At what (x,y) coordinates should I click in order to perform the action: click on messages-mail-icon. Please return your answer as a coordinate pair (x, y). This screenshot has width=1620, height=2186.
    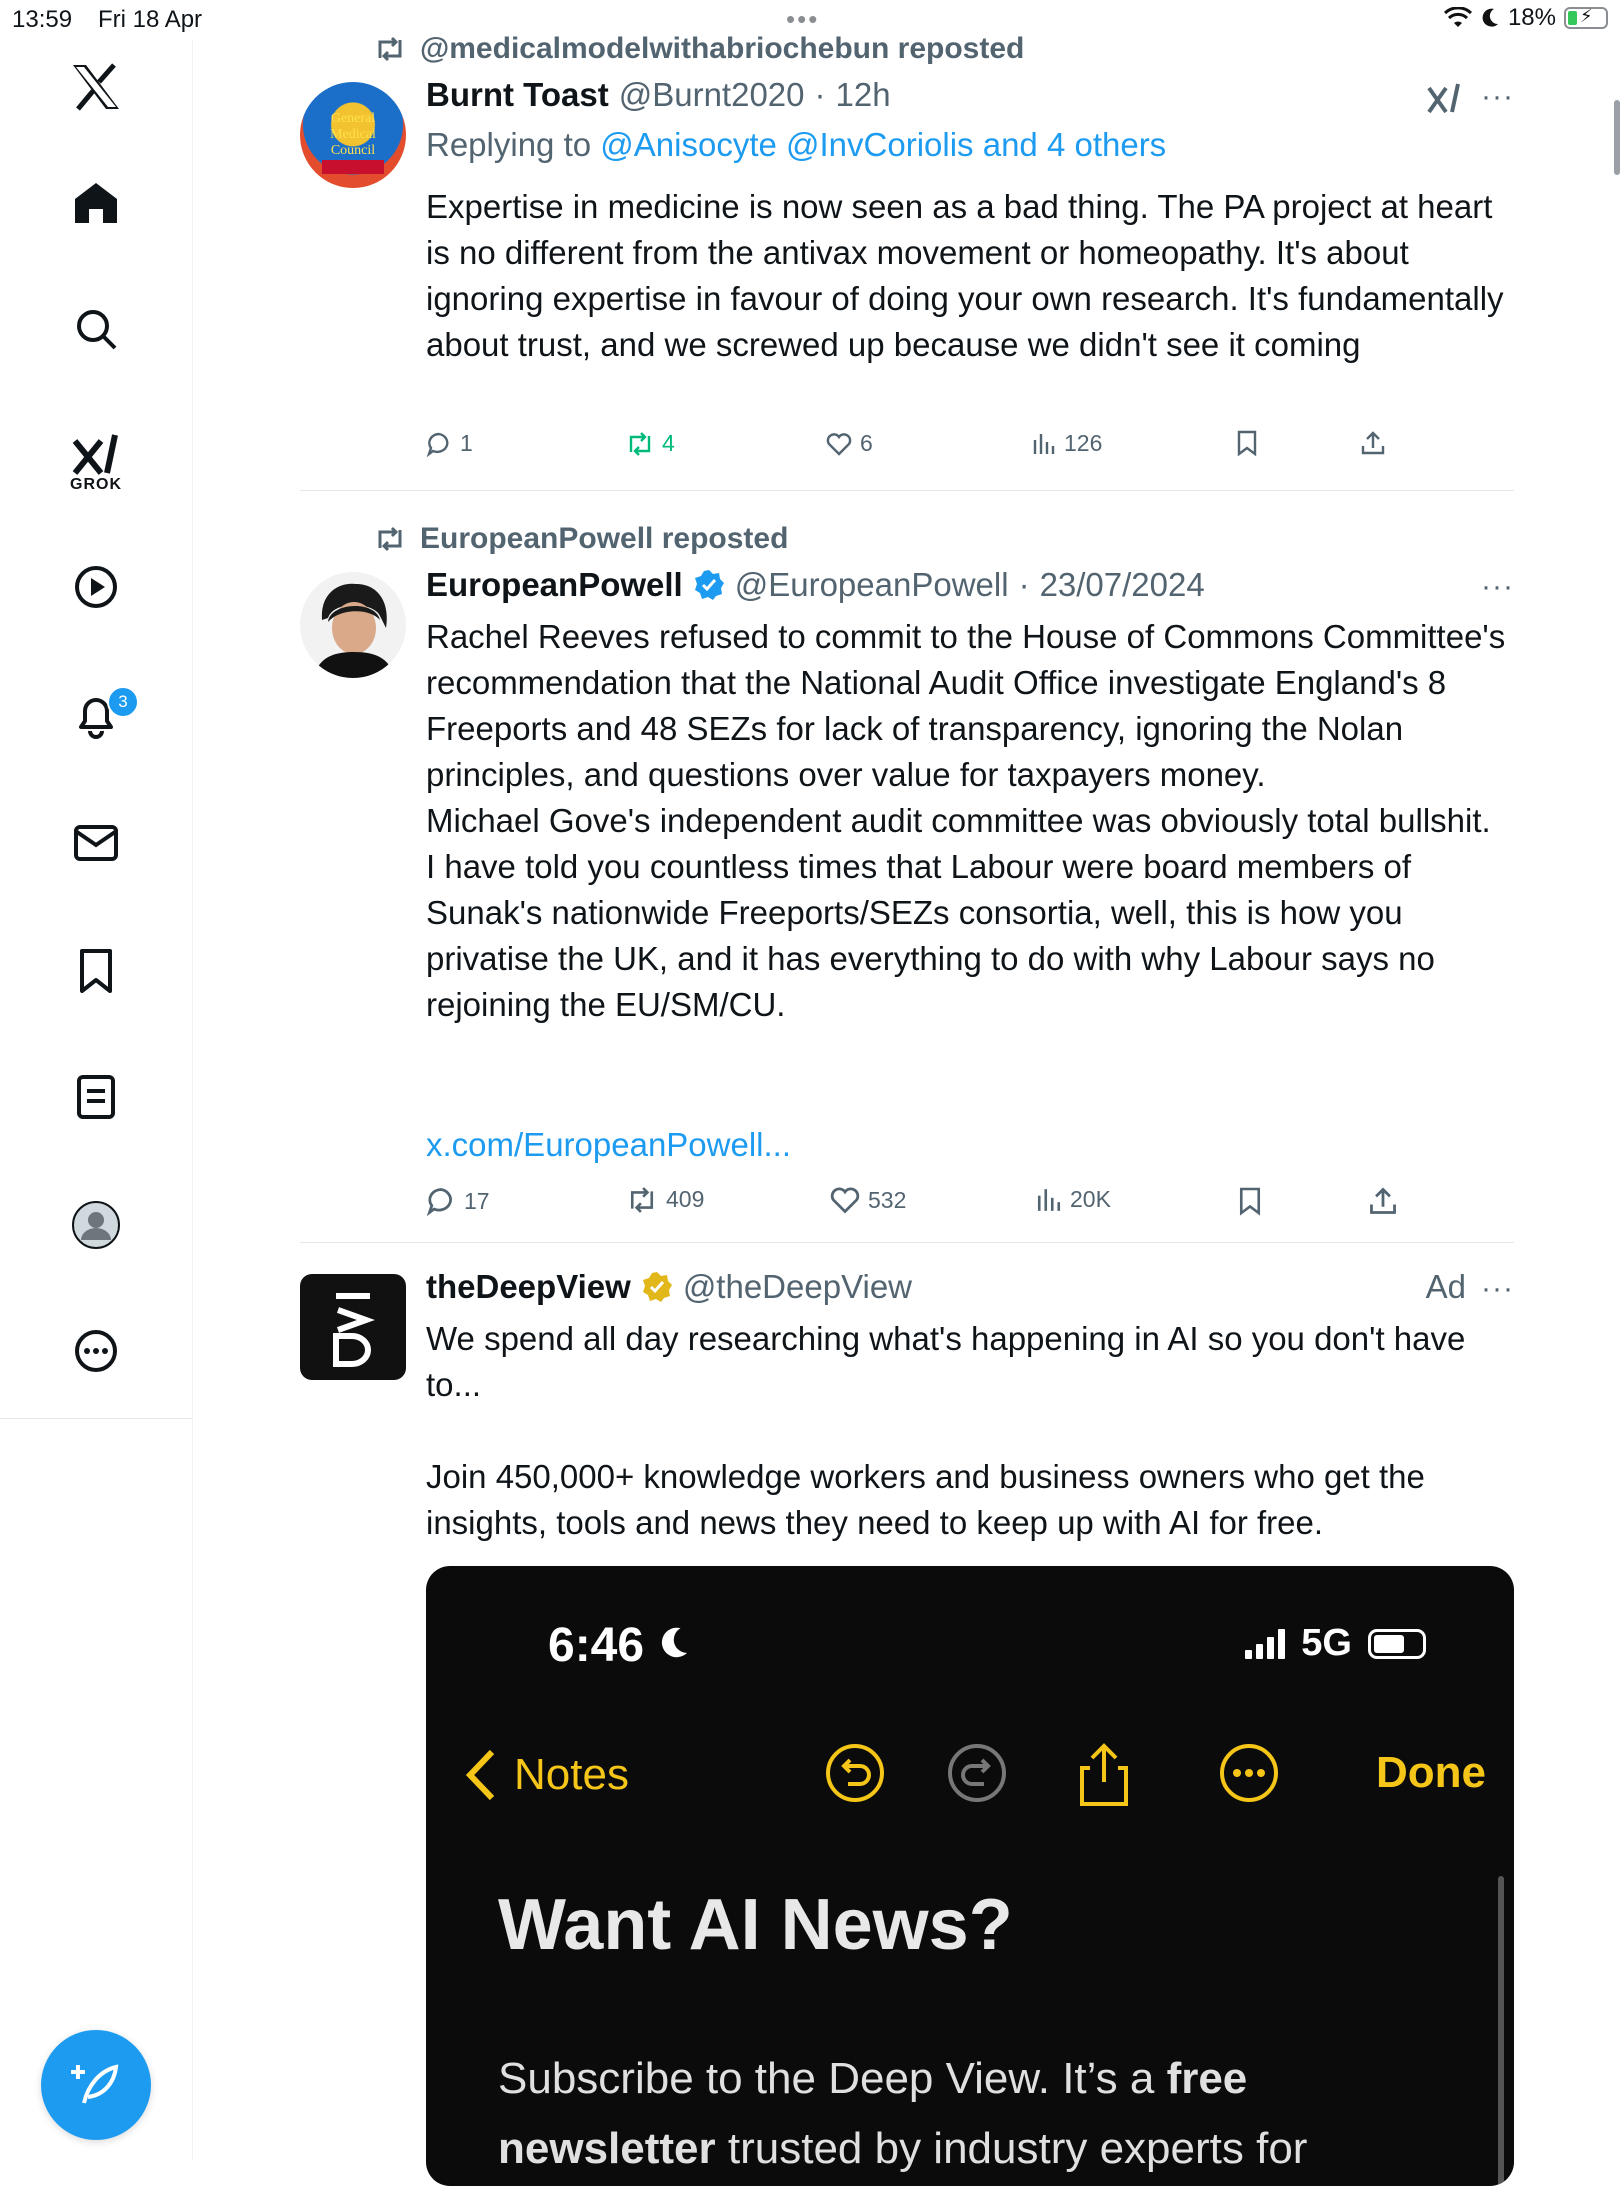
    Looking at the image, I should click on (96, 843).